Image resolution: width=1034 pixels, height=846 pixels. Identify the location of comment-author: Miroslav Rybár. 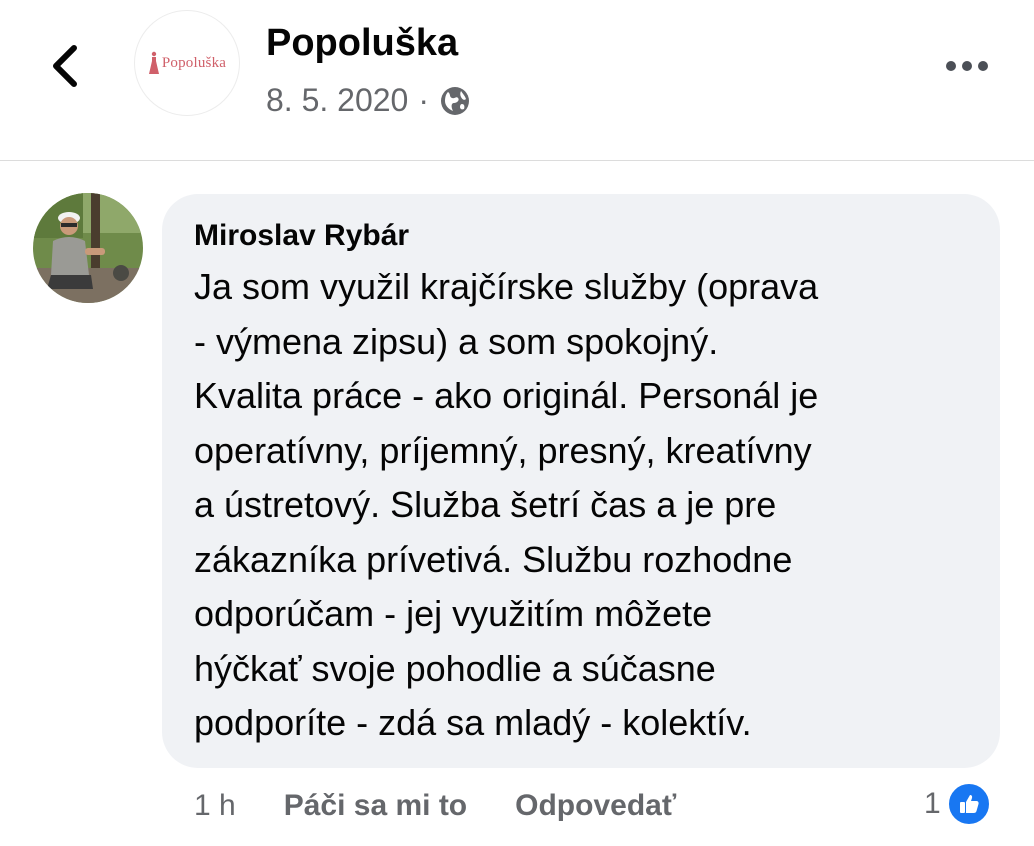
(301, 236).